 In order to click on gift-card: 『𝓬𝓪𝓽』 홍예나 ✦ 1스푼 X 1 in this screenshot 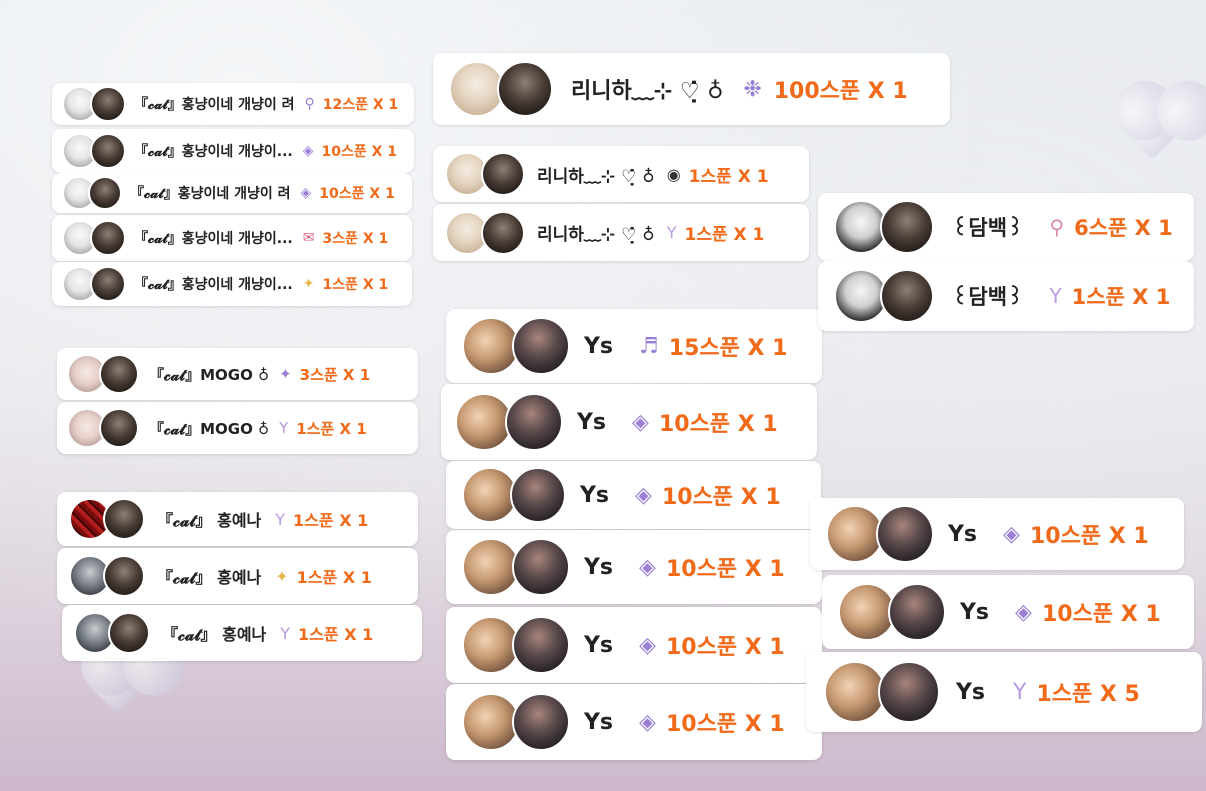, I will do `click(237, 576)`.